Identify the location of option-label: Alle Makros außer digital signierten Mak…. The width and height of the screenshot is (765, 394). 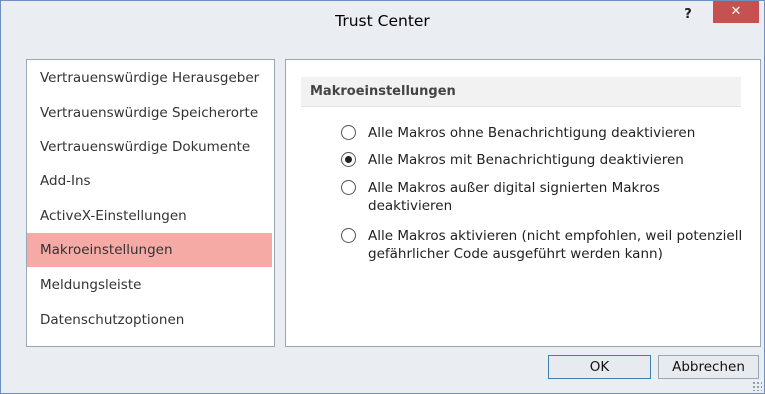
(514, 197).